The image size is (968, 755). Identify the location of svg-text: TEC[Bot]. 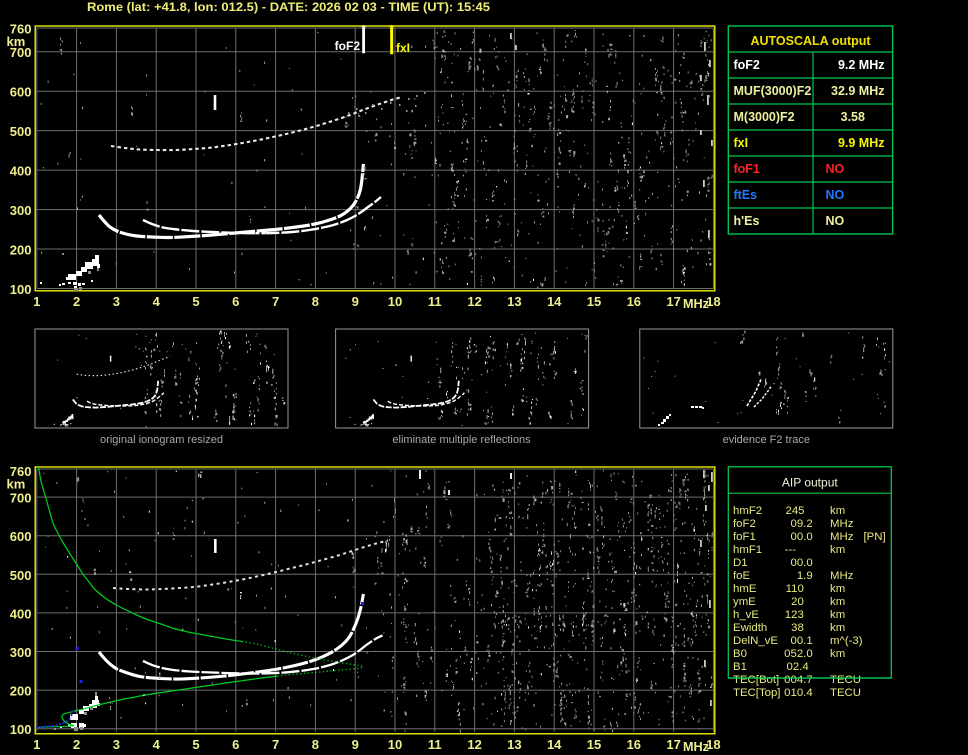
(756, 680).